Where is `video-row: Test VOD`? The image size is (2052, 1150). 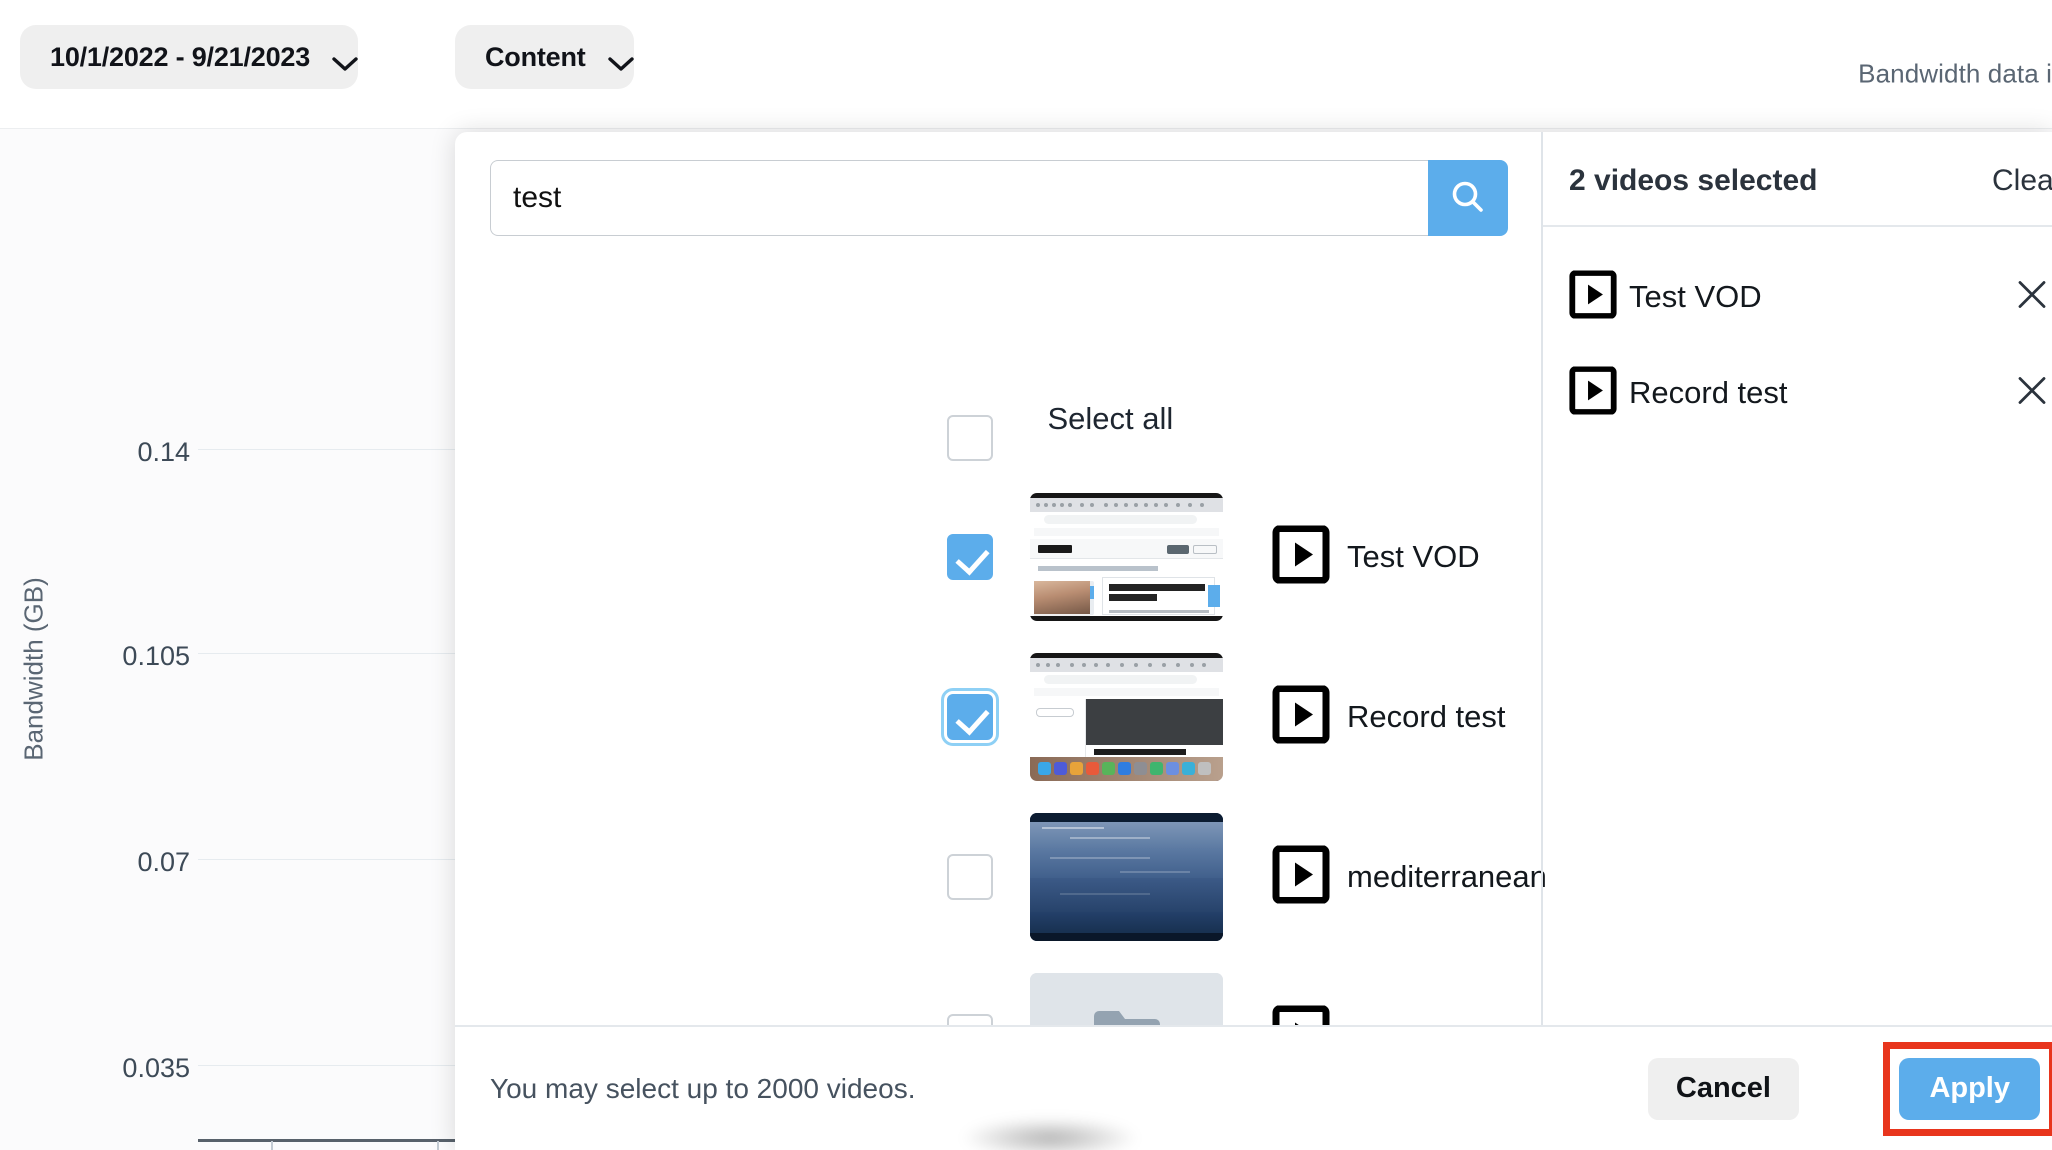 video-row: Test VOD is located at coordinates (998, 557).